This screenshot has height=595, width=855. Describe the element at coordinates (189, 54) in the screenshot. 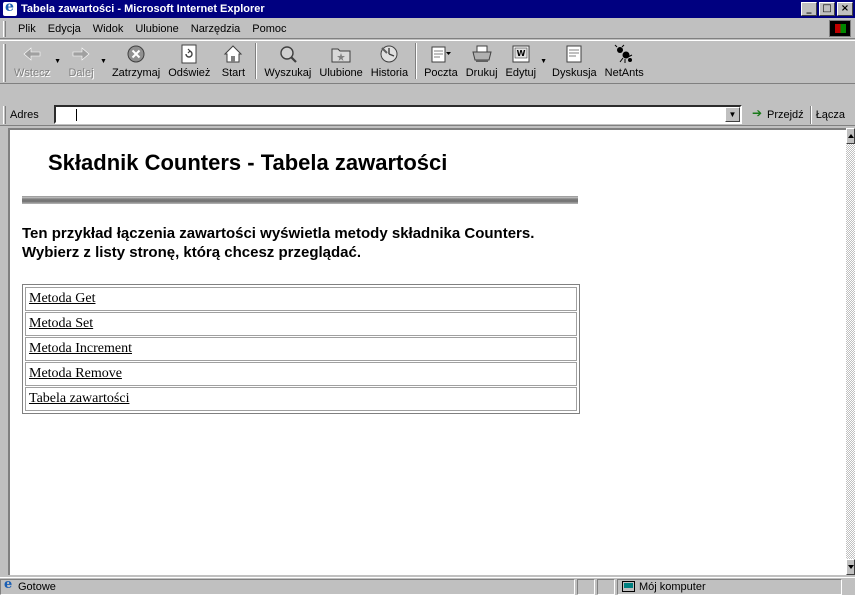

I see `refresh-icon` at that location.